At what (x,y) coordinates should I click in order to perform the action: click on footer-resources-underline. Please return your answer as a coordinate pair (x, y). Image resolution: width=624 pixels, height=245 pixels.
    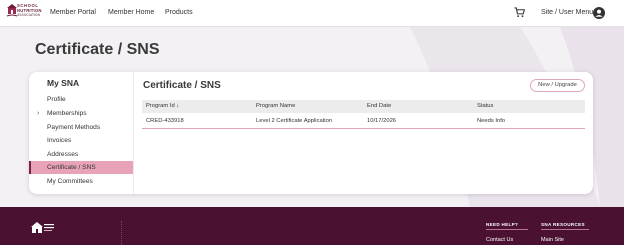
    Looking at the image, I should click on (565, 229).